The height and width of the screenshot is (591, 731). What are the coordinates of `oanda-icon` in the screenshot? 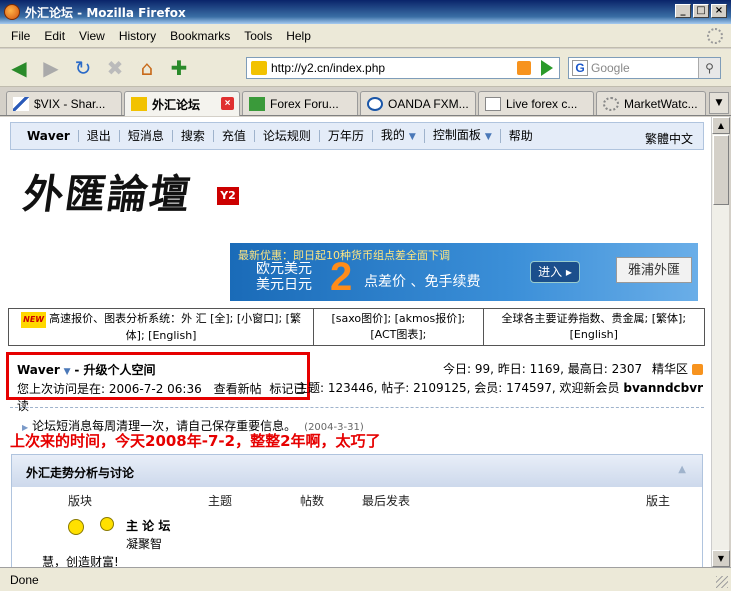 It's located at (375, 103).